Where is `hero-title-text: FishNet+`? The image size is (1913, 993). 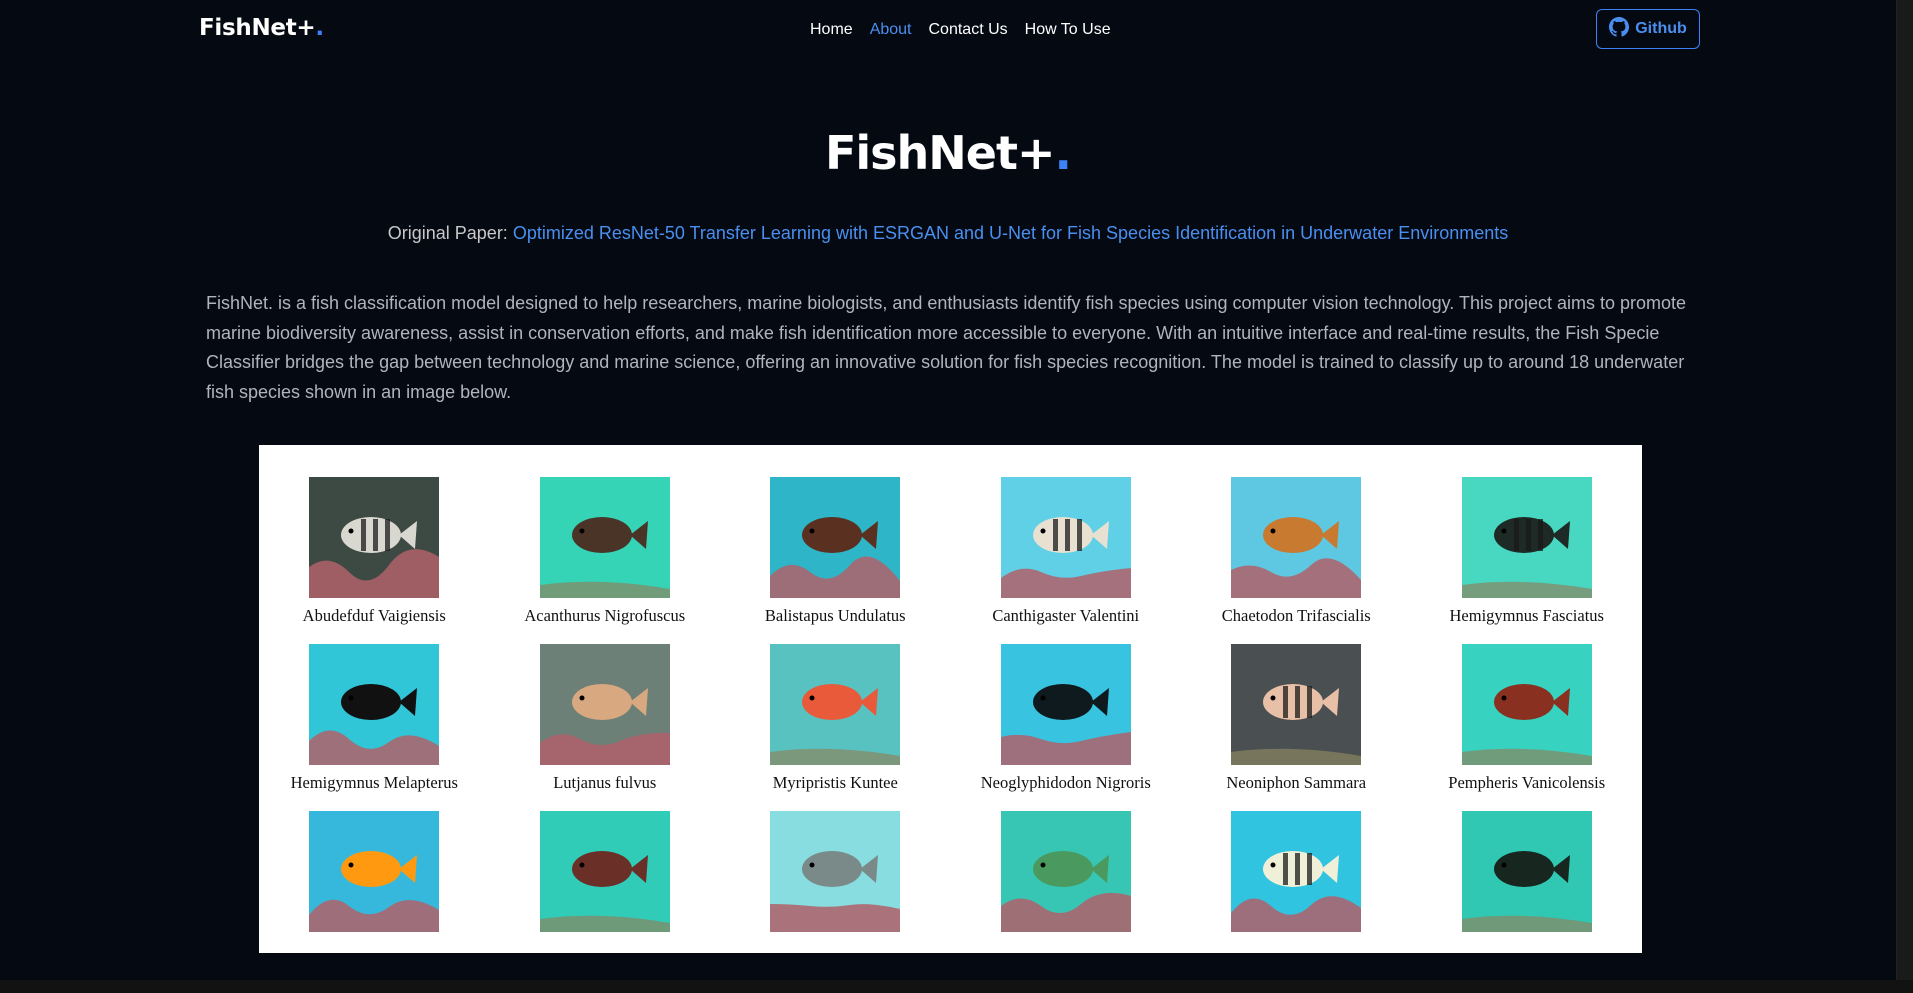 hero-title-text: FishNet+ is located at coordinates (940, 153).